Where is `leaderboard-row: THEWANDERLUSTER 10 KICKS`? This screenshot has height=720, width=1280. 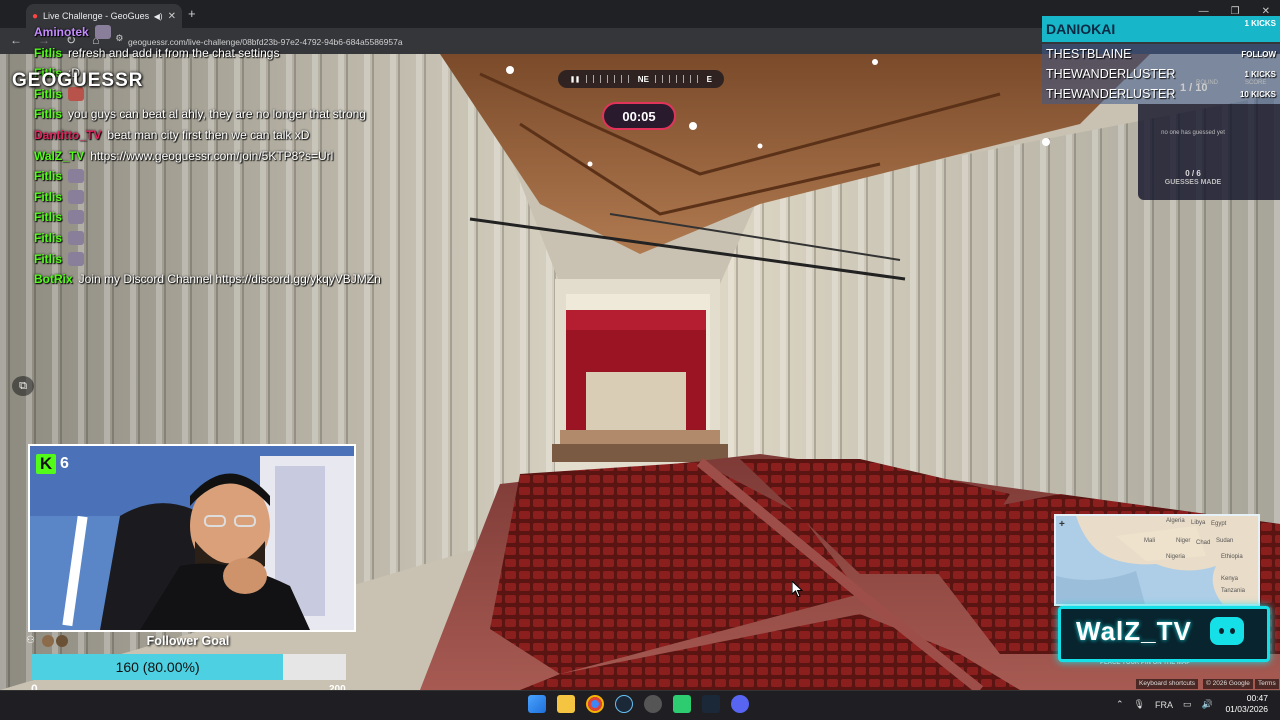 leaderboard-row: THEWANDERLUSTER 10 KICKS is located at coordinates (1161, 94).